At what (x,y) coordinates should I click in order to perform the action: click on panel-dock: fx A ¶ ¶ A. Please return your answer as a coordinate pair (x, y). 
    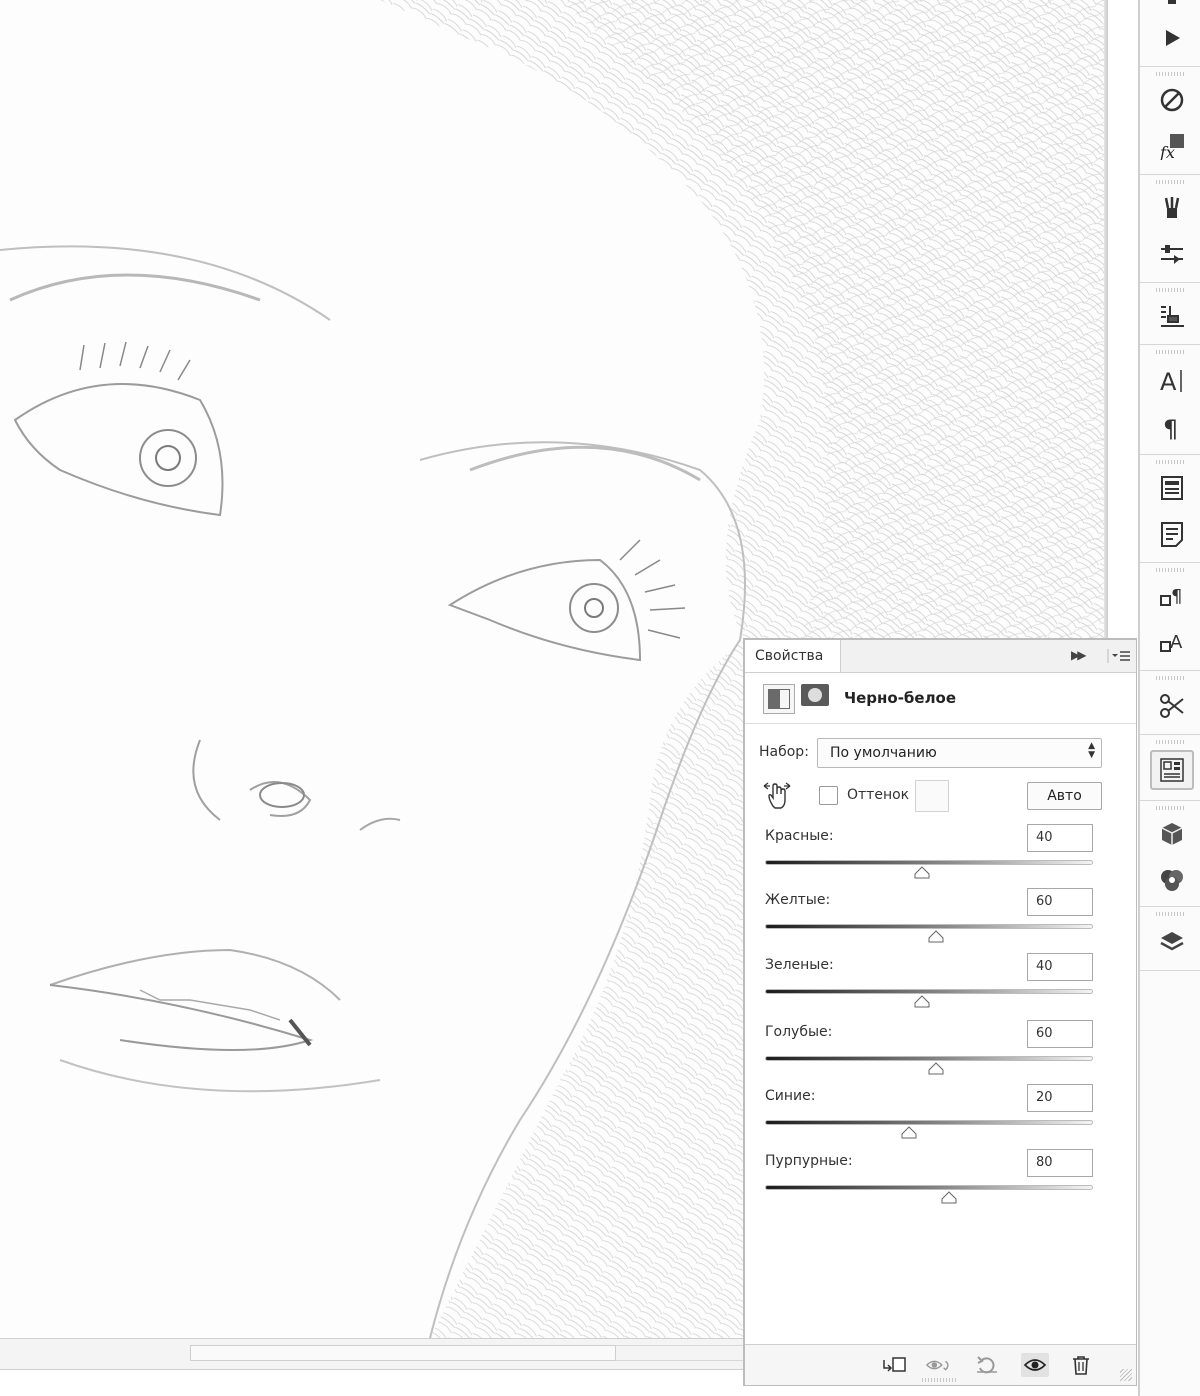
    Looking at the image, I should click on (1169, 698).